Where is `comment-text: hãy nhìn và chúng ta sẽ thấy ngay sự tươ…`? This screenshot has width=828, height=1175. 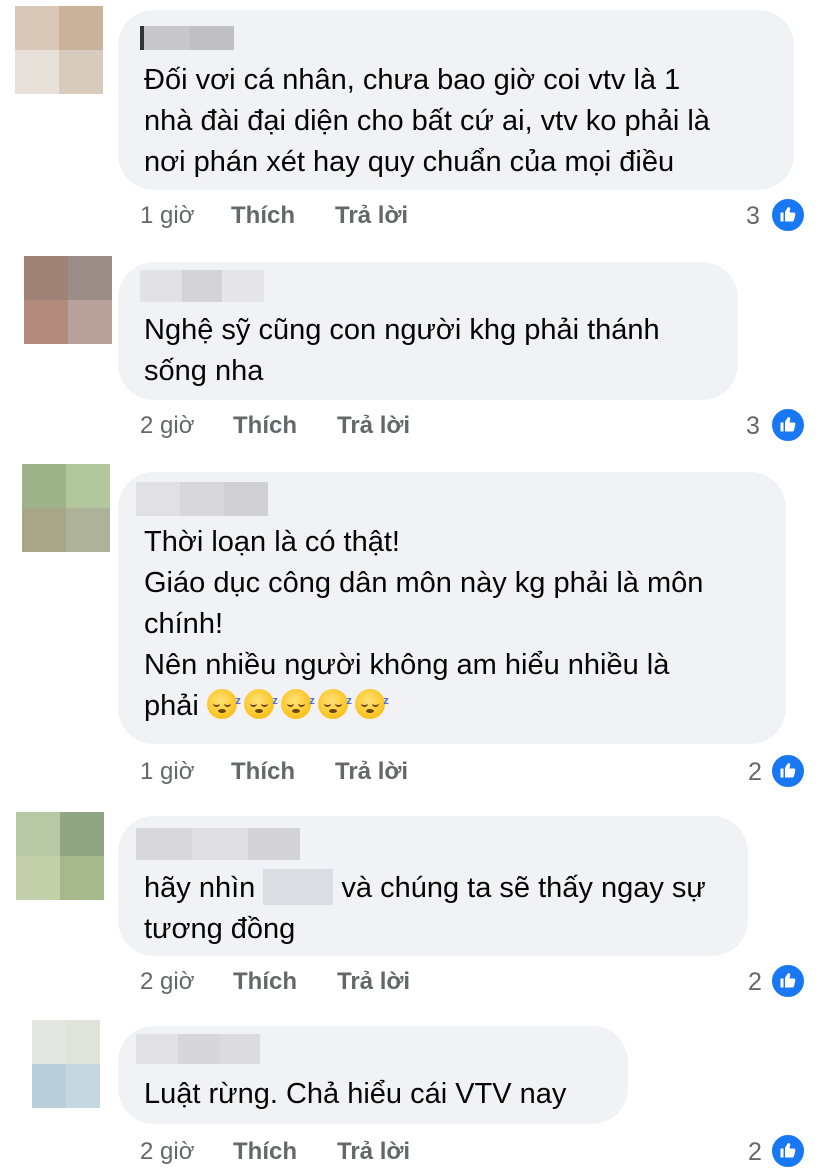 comment-text: hãy nhìn và chúng ta sẽ thấy ngay sự tươ… is located at coordinates (435, 909).